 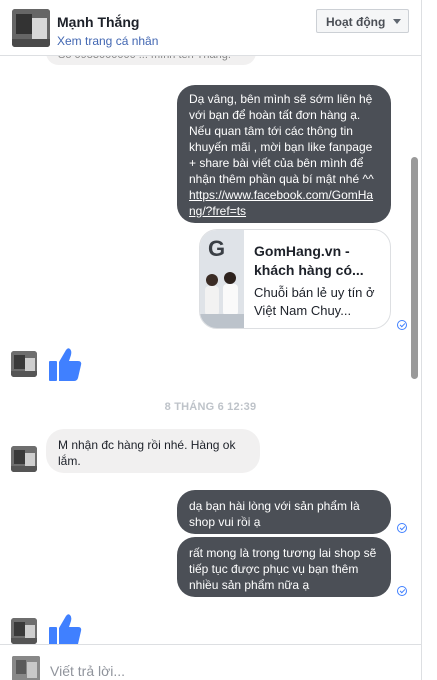 I want to click on user-avatar, so click(x=26, y=668).